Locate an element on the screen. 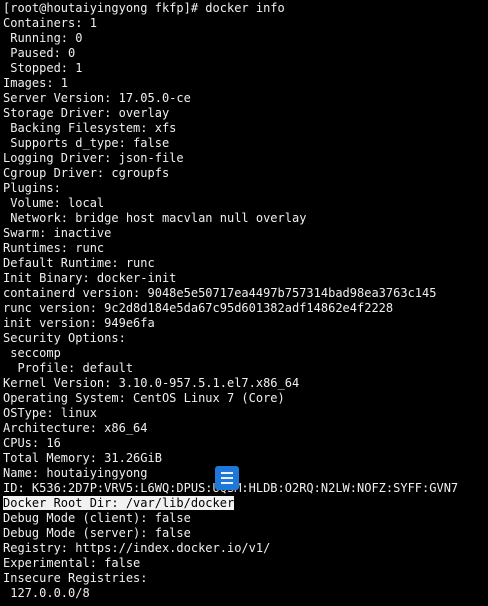 Image resolution: width=488 pixels, height=606 pixels. line-text: Runtimes: runc is located at coordinates (54, 248).